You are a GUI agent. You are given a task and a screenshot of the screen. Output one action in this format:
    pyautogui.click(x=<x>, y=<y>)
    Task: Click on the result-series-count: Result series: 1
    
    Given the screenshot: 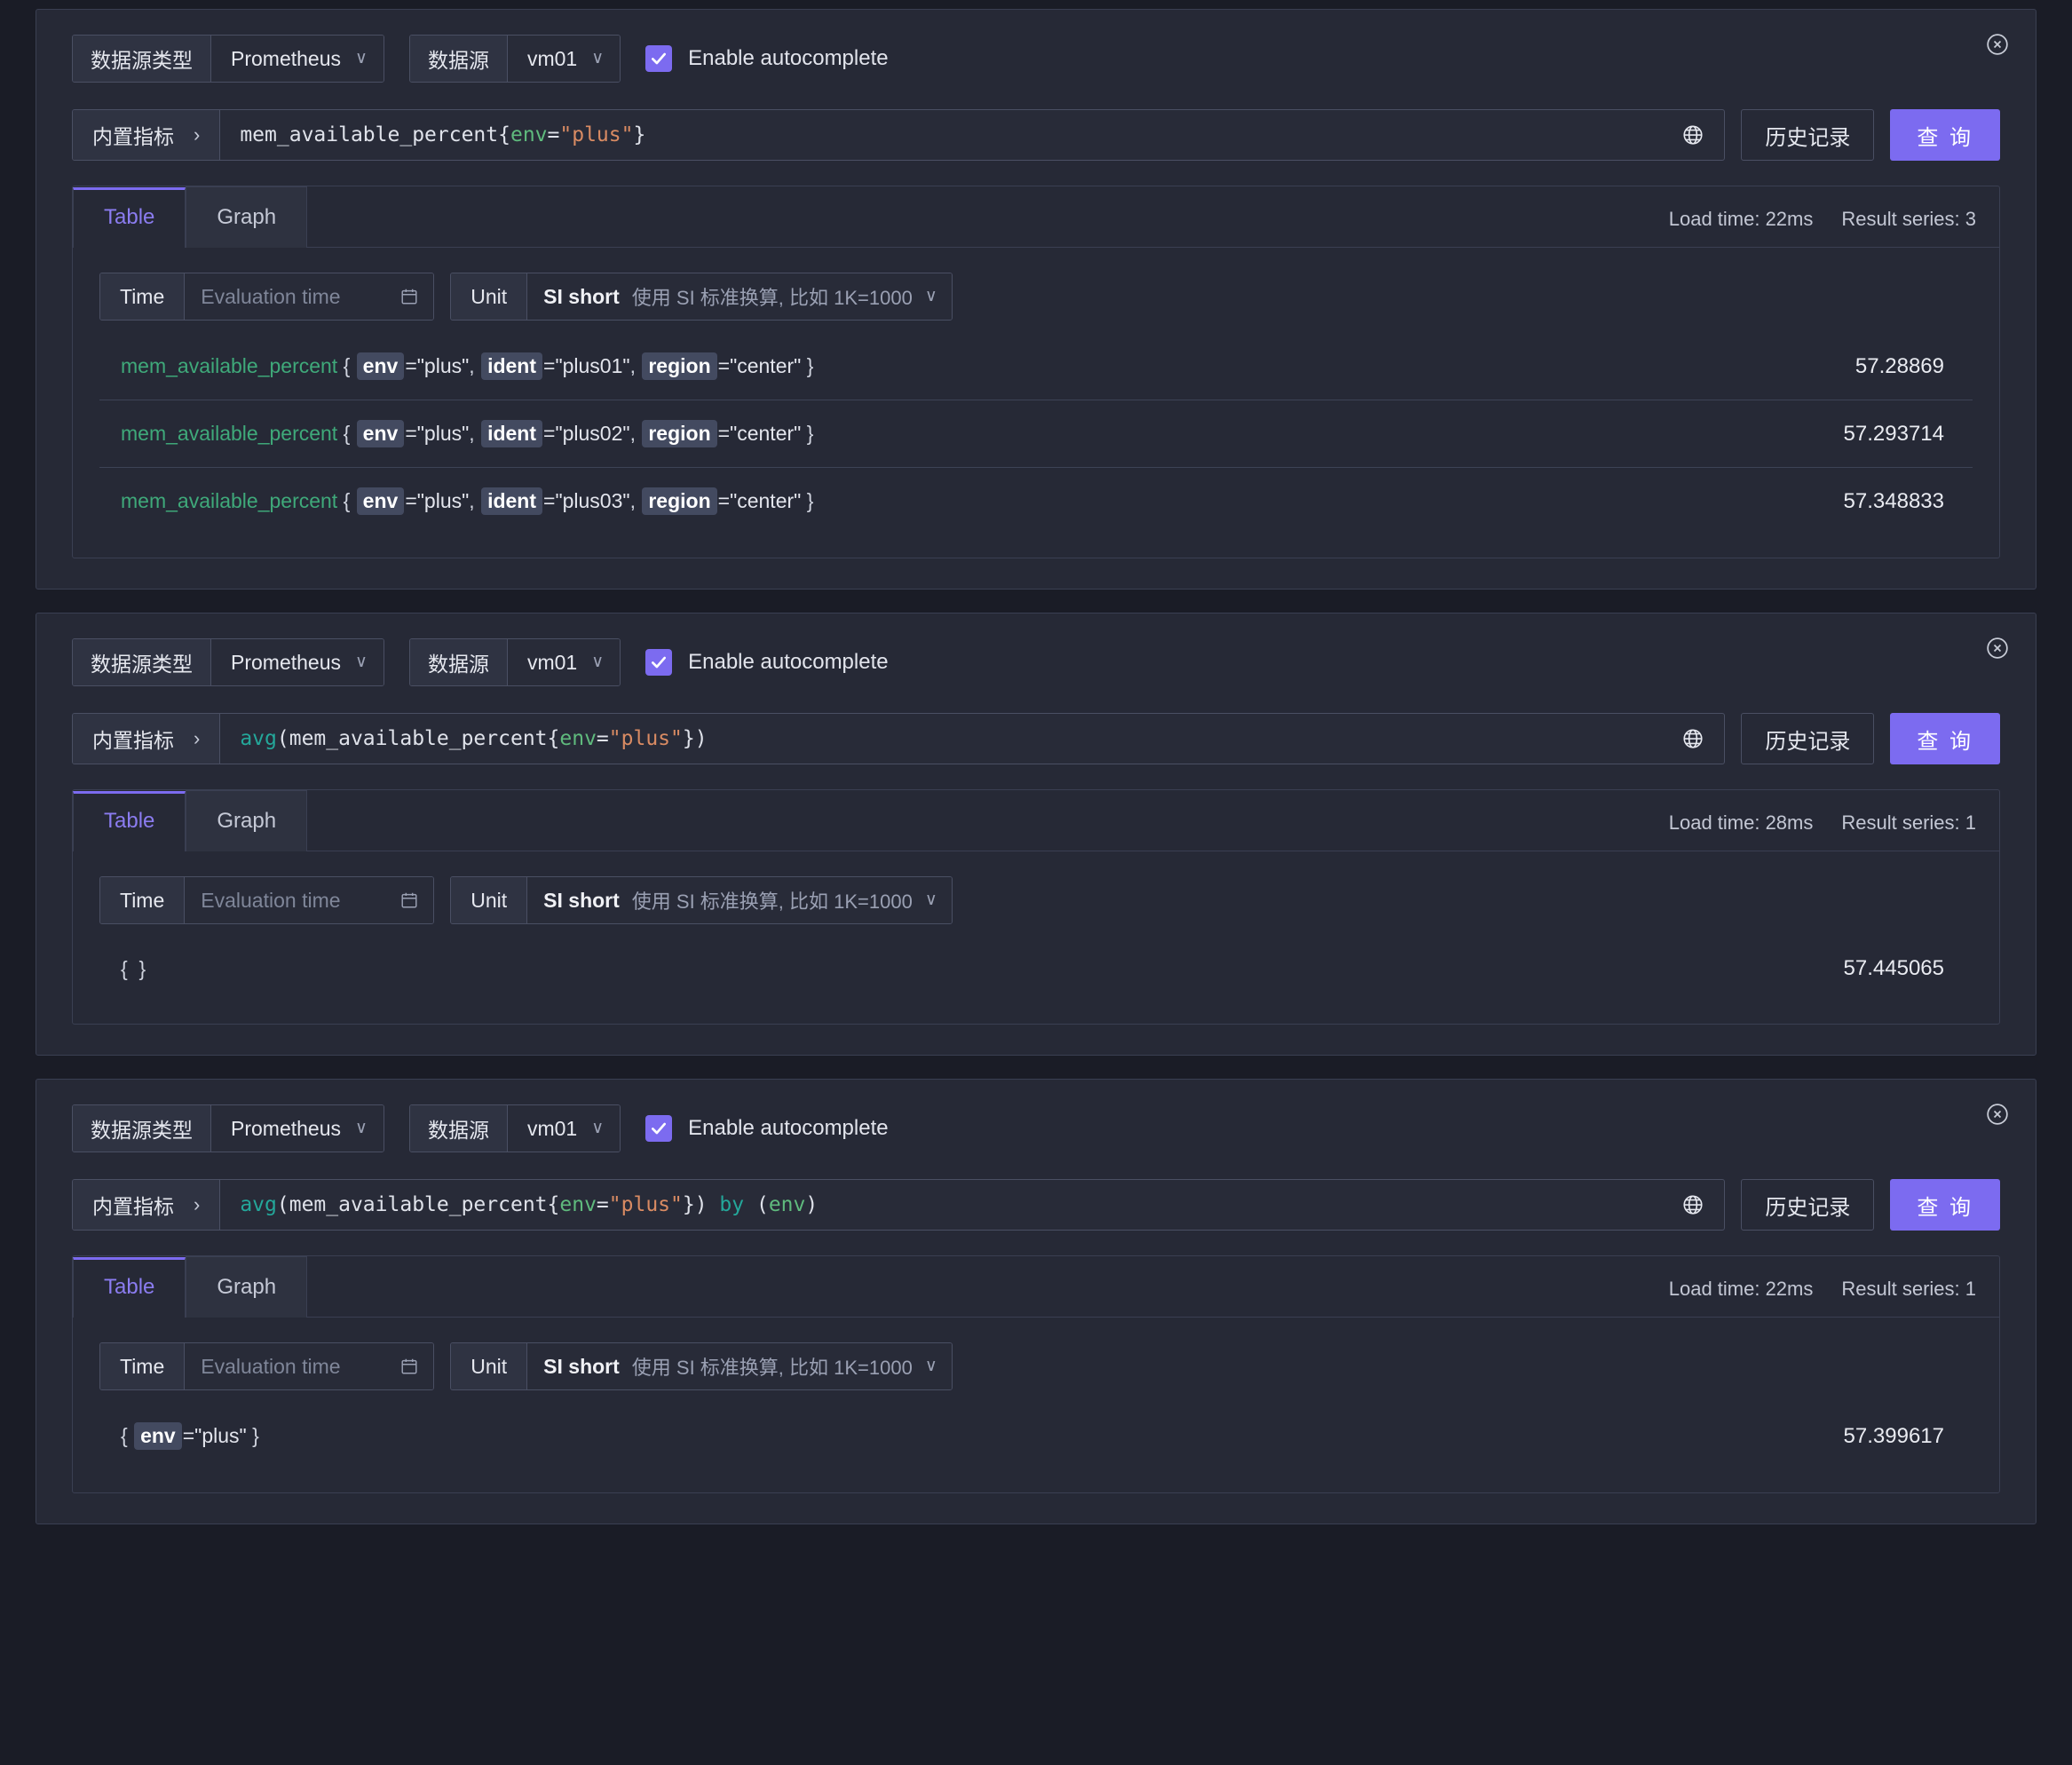 What is the action you would take?
    pyautogui.click(x=1909, y=1289)
    